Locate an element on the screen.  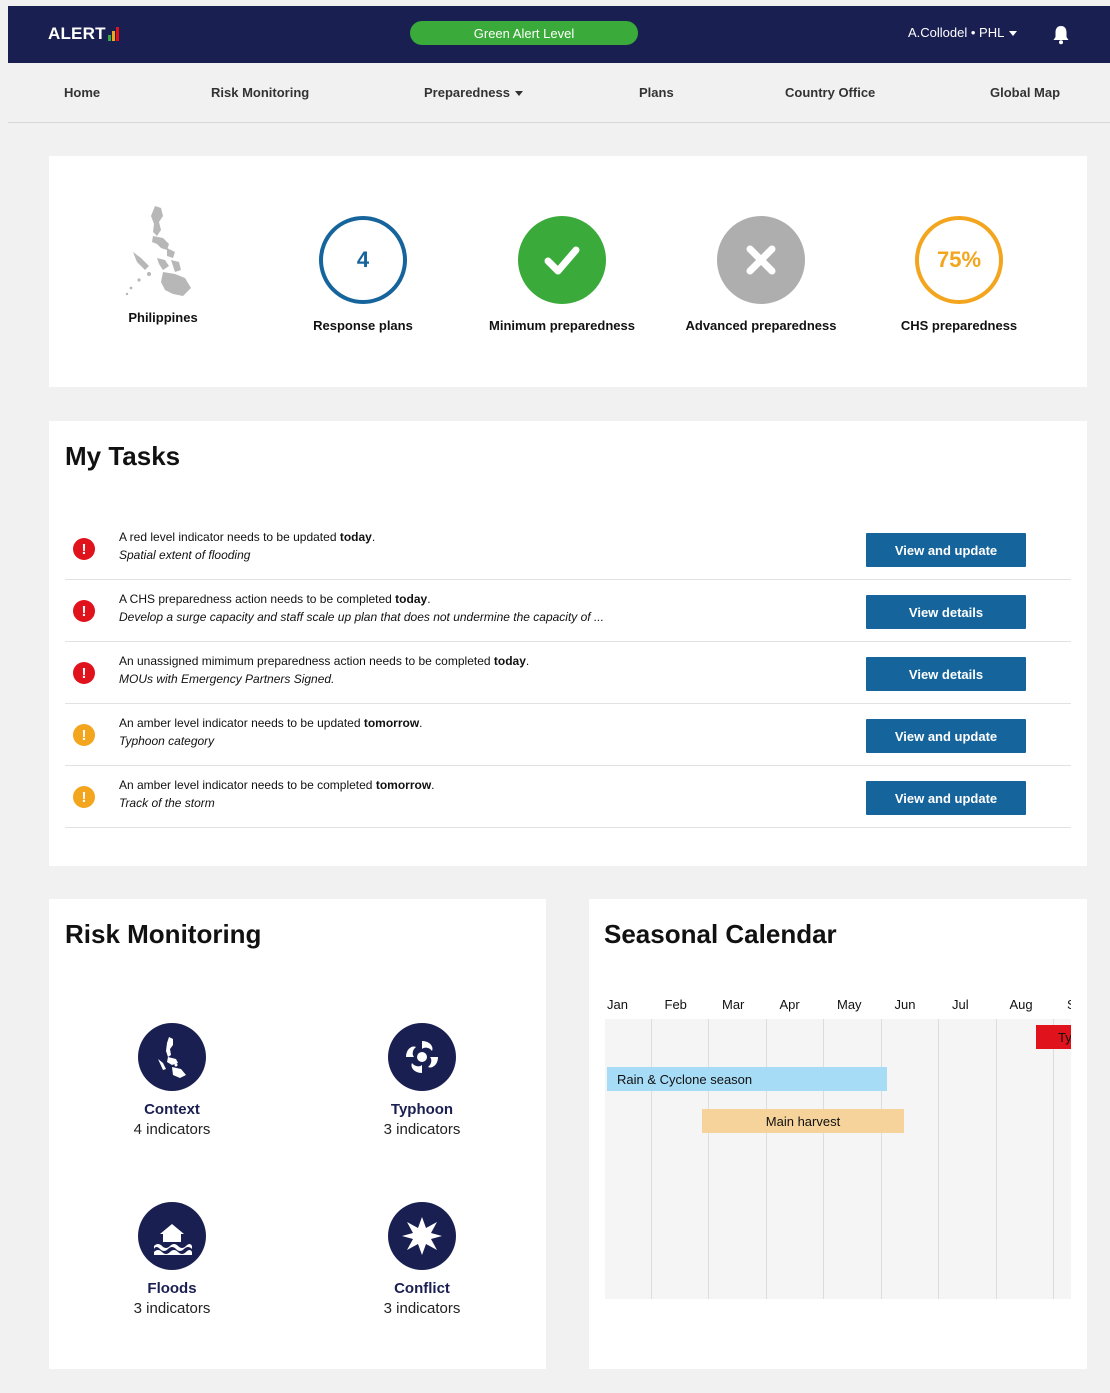
month-label: May is located at coordinates (849, 1004).